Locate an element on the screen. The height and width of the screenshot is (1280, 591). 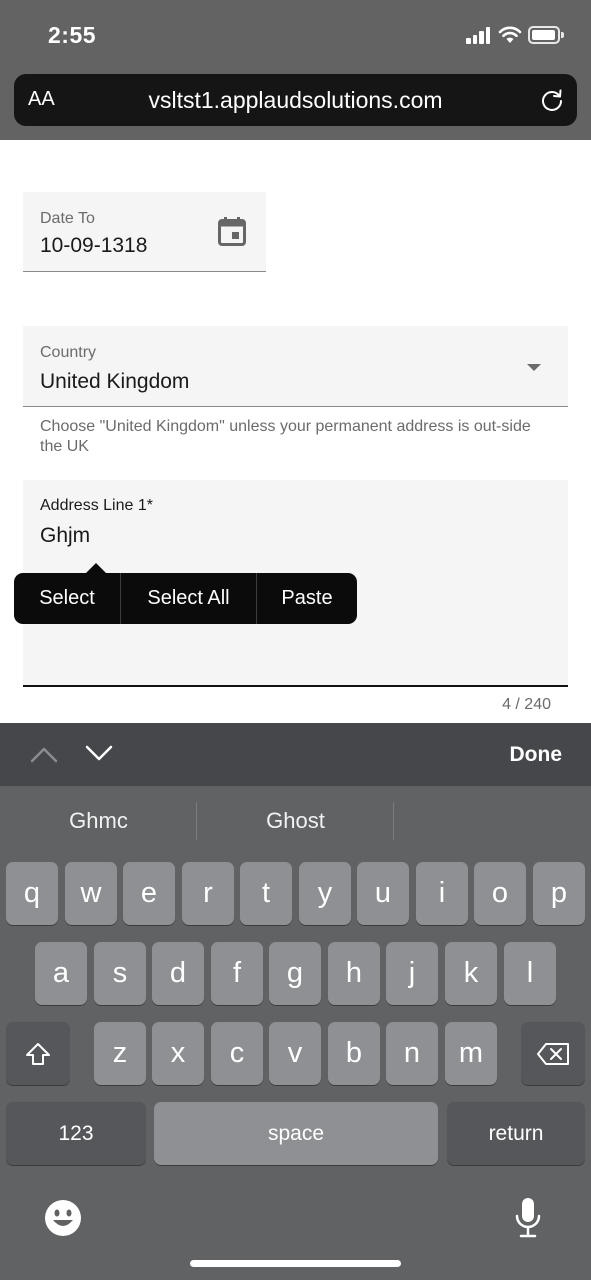
key-d: d is located at coordinates (178, 973).